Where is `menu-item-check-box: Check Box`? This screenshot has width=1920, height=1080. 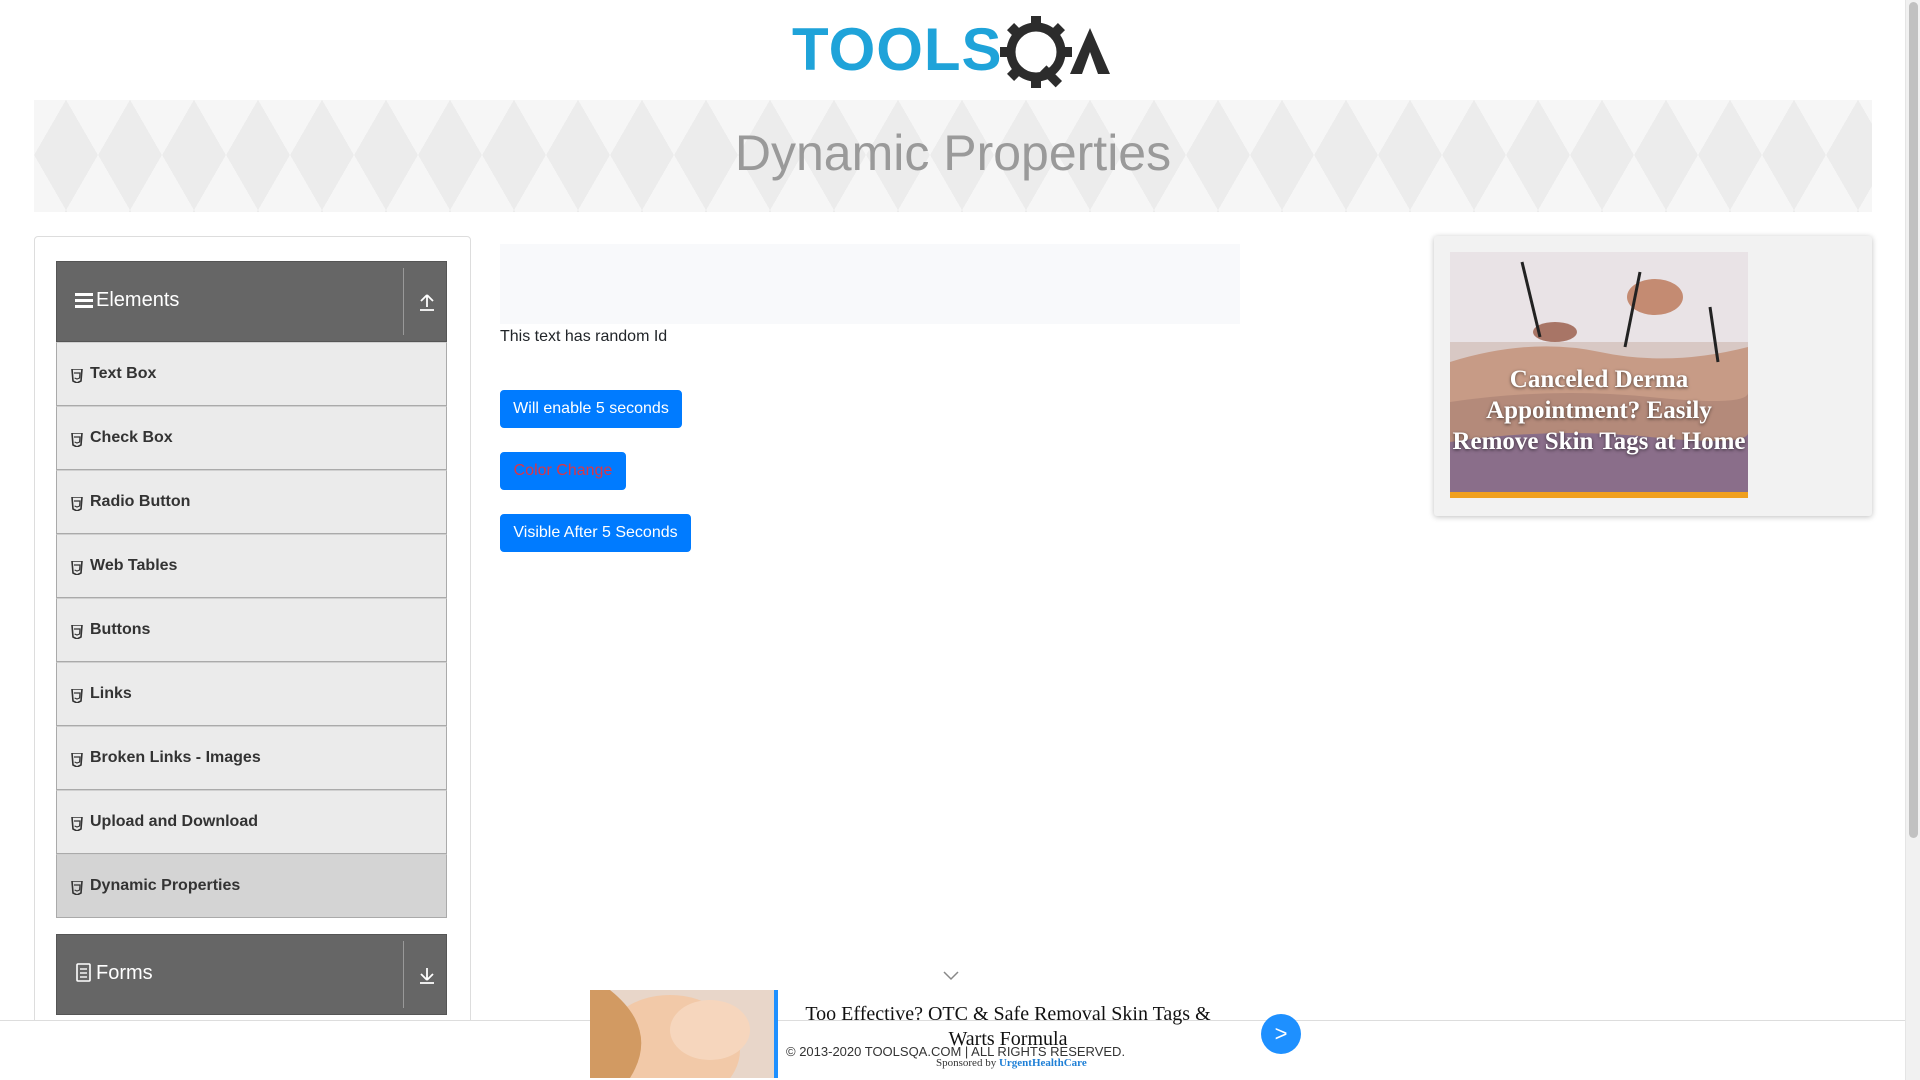
menu-item-check-box: Check Box is located at coordinates (251, 438).